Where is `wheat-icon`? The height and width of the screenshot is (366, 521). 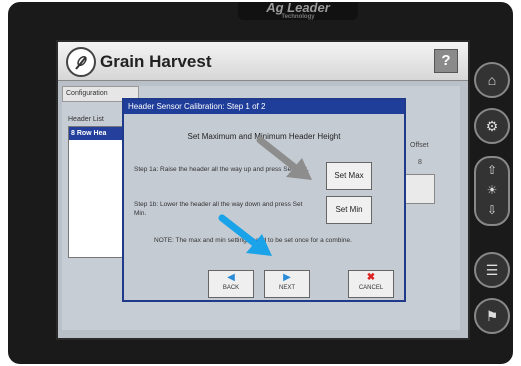
wheat-icon is located at coordinates (81, 62).